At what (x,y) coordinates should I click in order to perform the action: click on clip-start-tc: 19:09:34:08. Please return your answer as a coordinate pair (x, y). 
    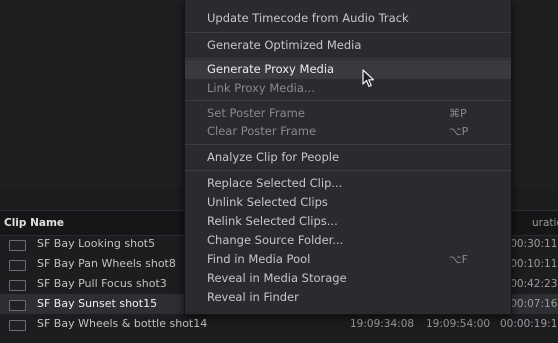
    Looking at the image, I should click on (382, 324).